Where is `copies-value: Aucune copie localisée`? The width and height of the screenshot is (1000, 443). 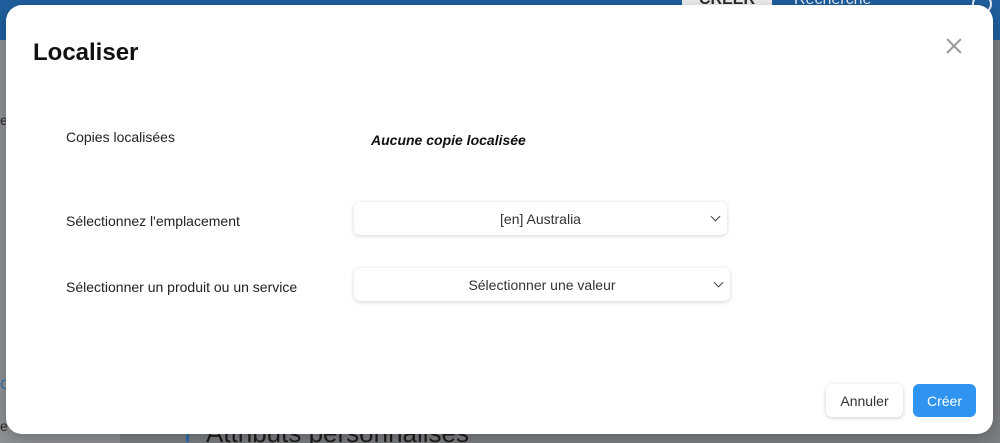 copies-value: Aucune copie localisée is located at coordinates (448, 140).